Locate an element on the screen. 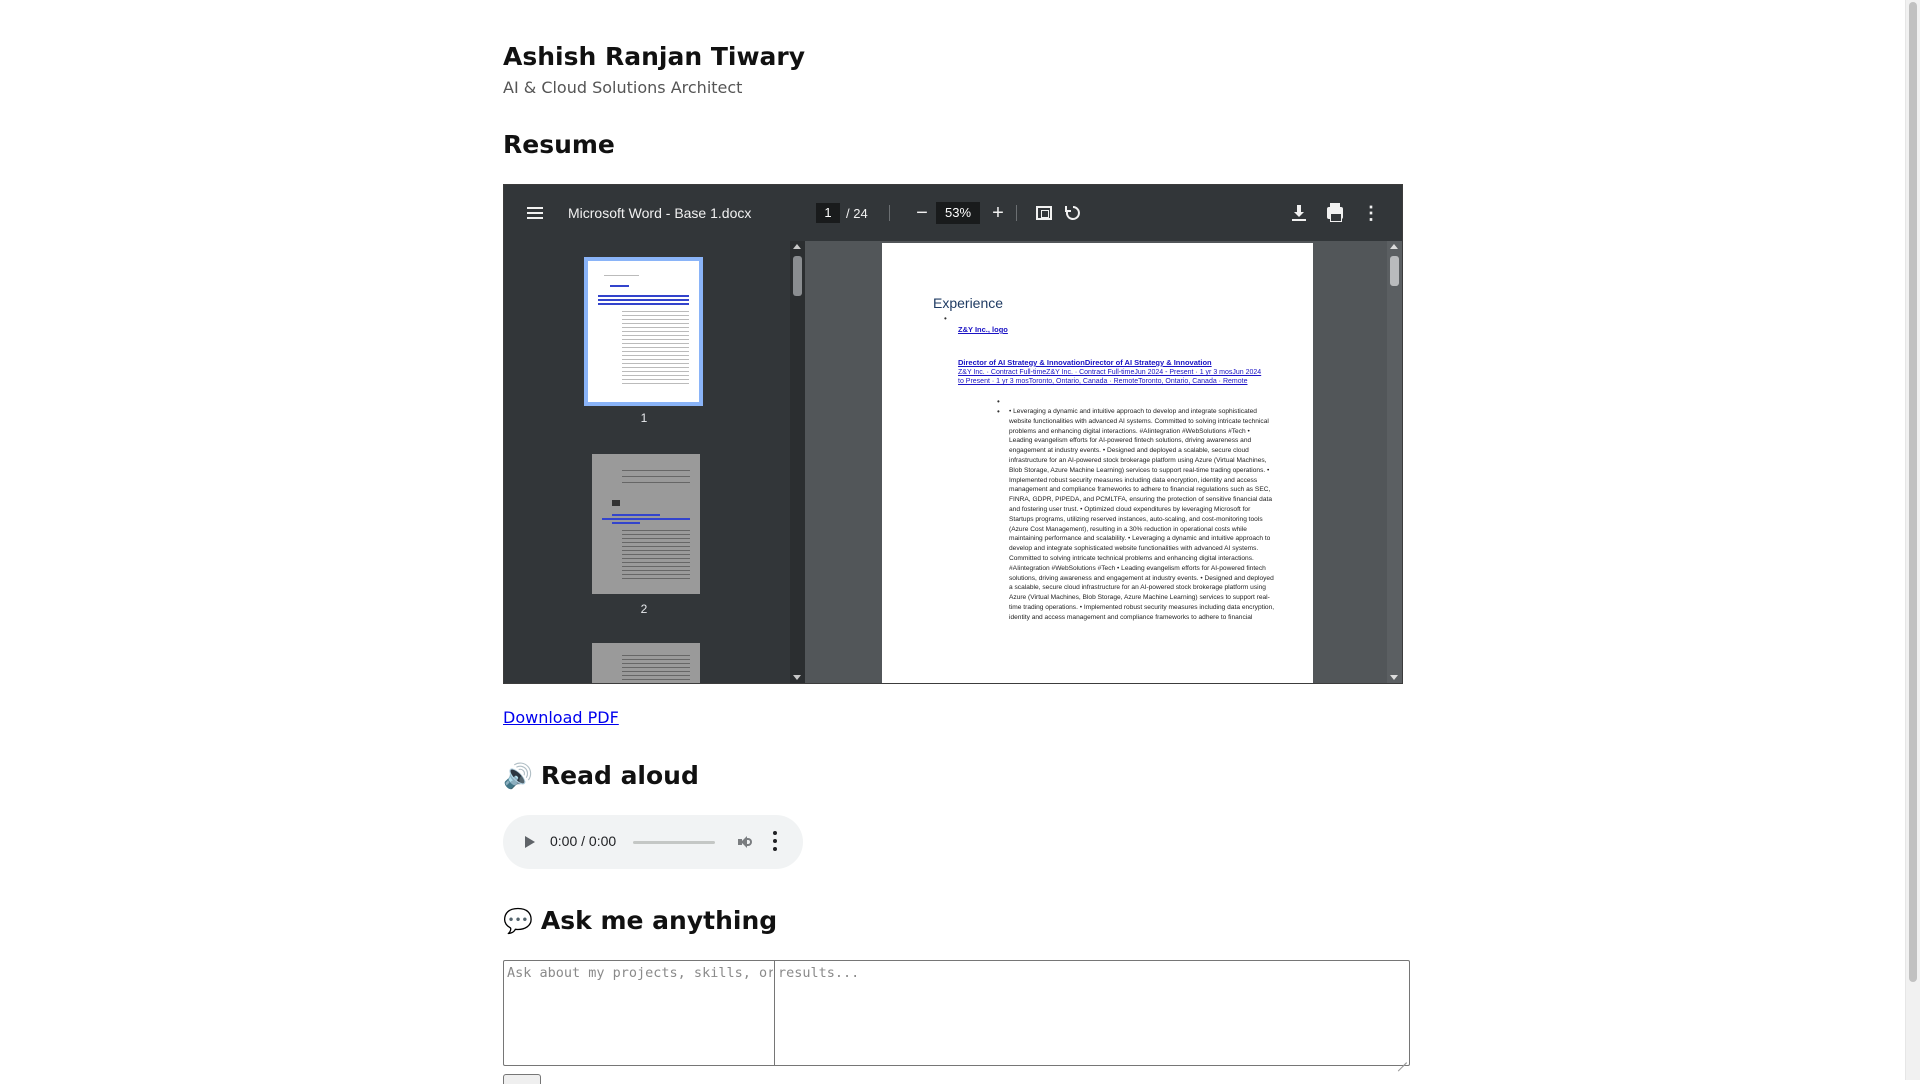  play-icon is located at coordinates (530, 842).